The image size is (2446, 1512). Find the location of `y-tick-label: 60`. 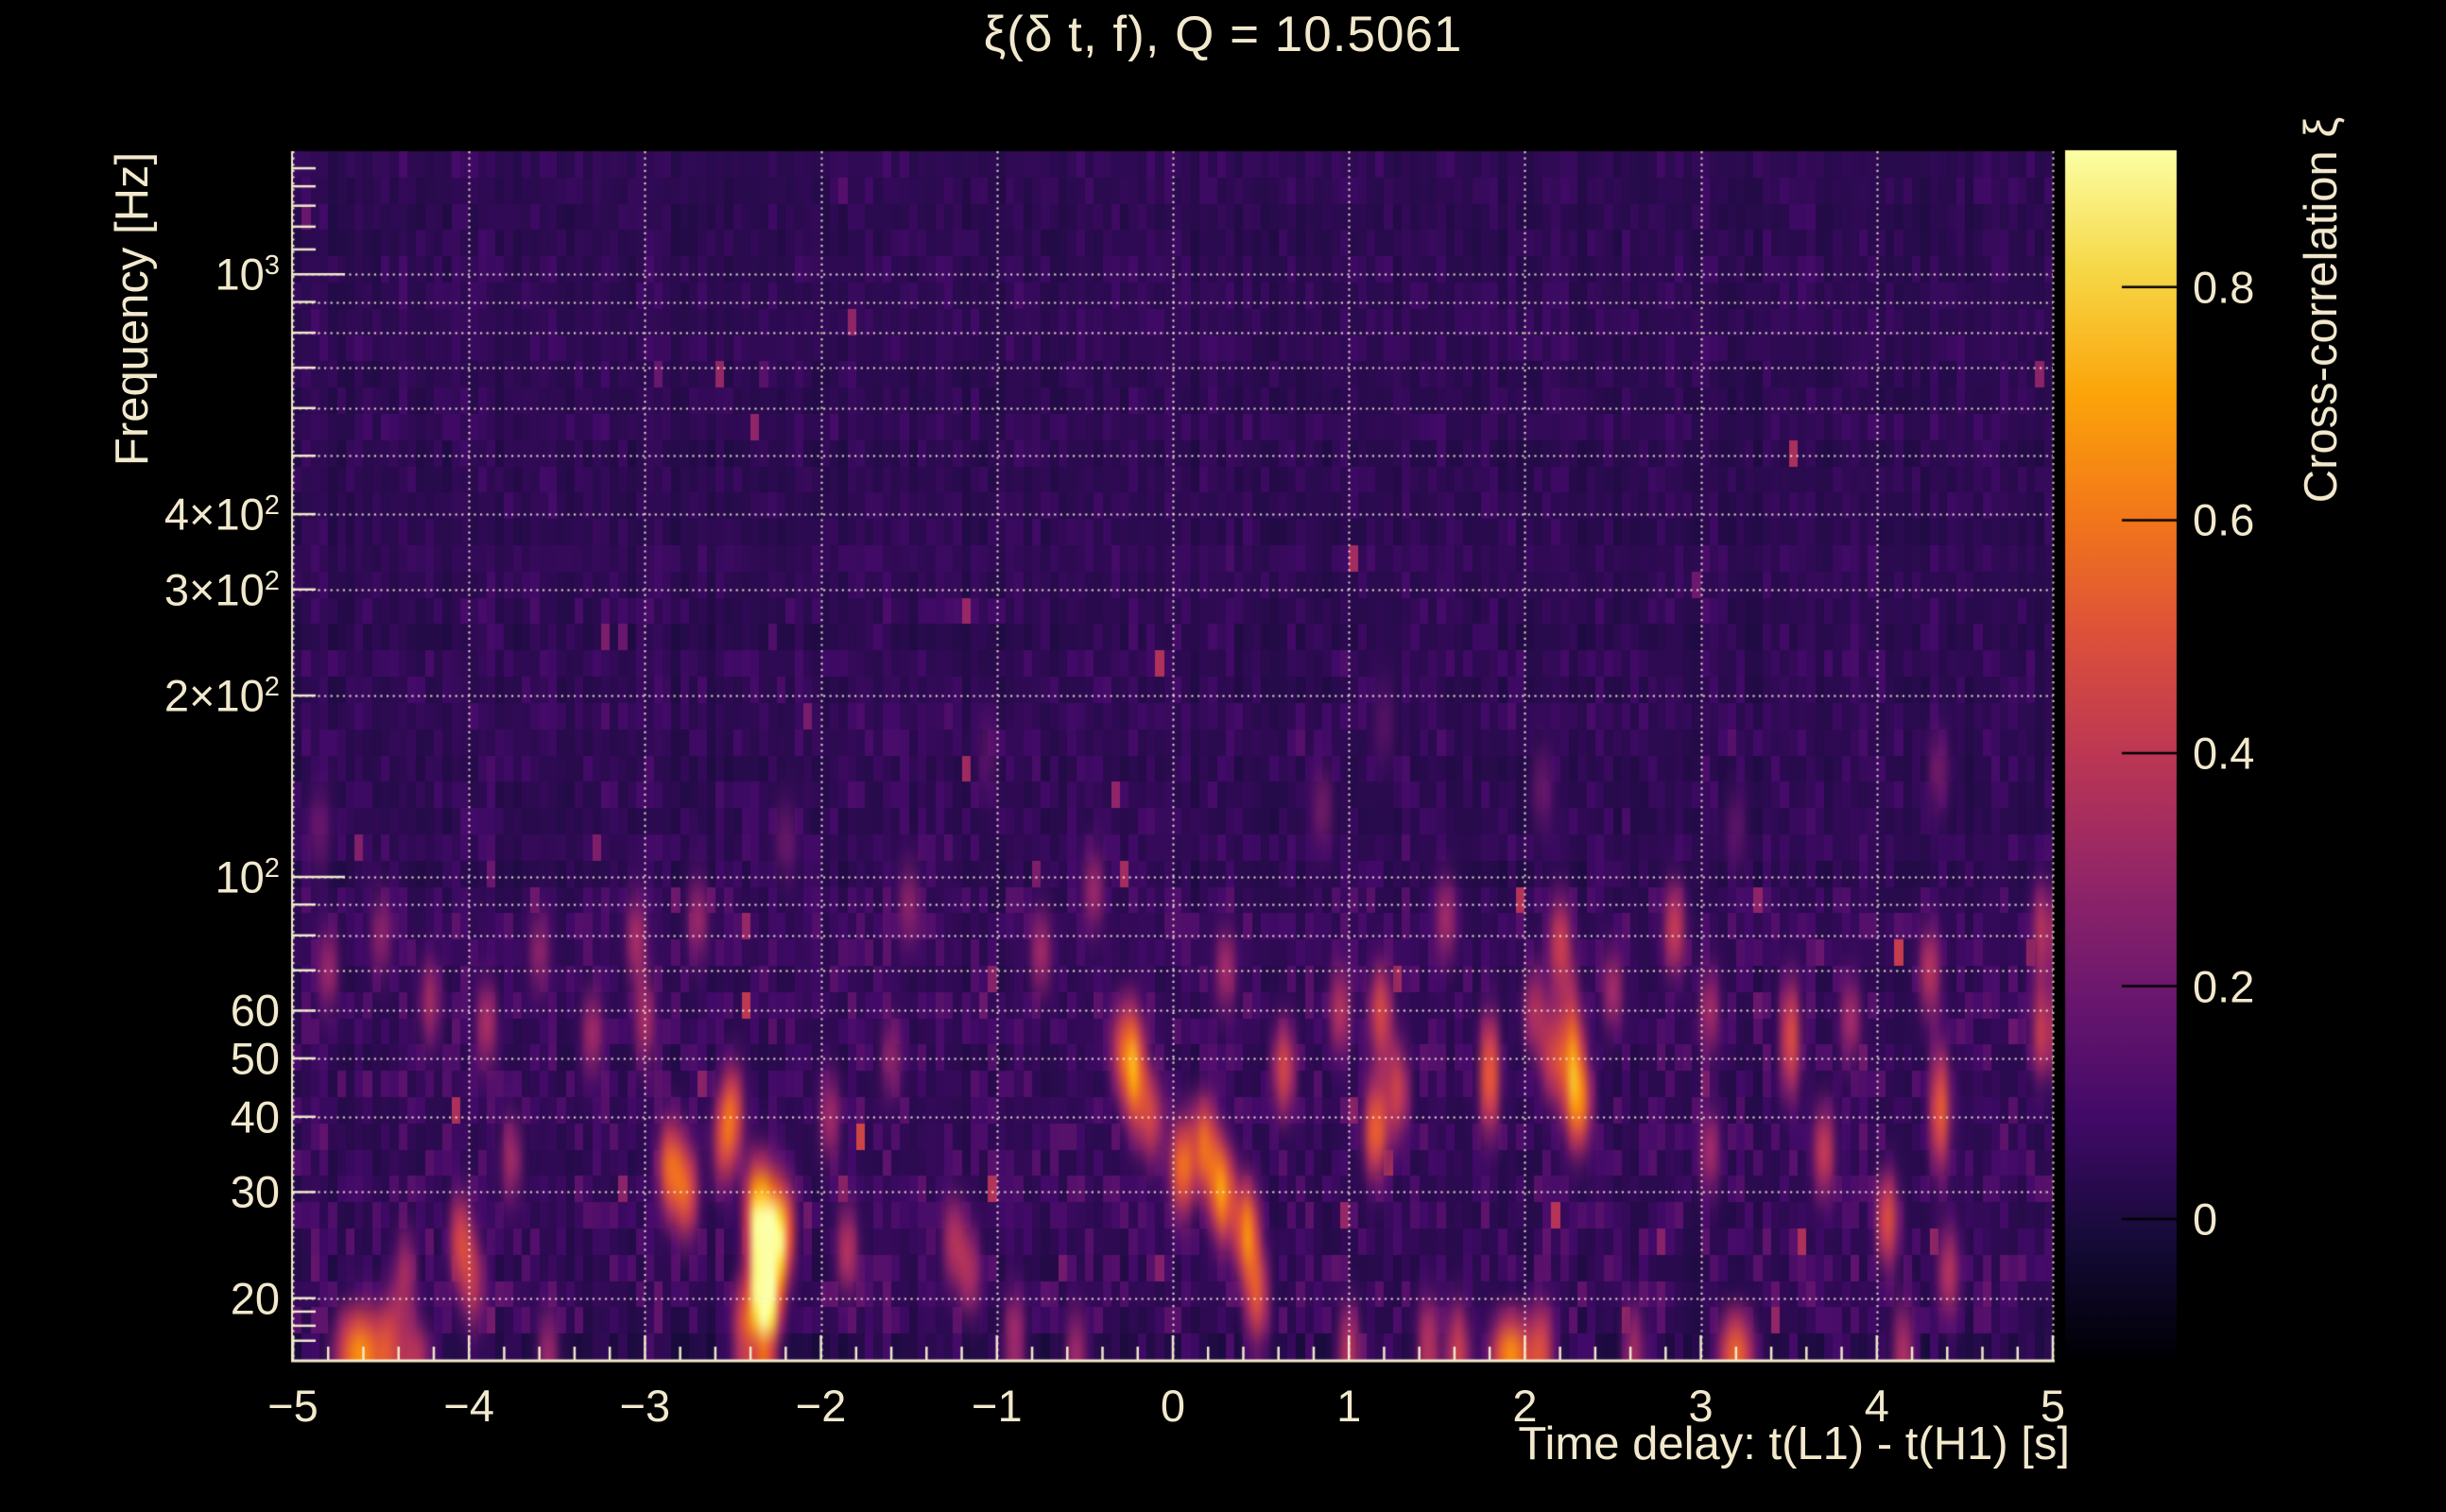

y-tick-label: 60 is located at coordinates (255, 1010).